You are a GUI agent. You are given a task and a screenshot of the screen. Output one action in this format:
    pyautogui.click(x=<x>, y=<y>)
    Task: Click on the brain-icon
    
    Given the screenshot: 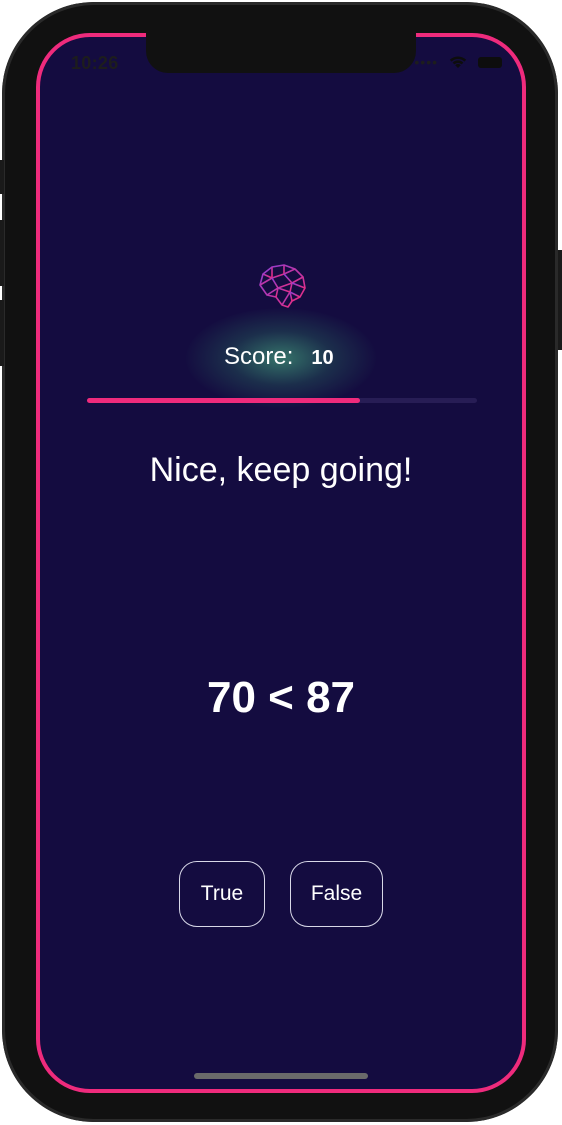 What is the action you would take?
    pyautogui.click(x=282, y=286)
    